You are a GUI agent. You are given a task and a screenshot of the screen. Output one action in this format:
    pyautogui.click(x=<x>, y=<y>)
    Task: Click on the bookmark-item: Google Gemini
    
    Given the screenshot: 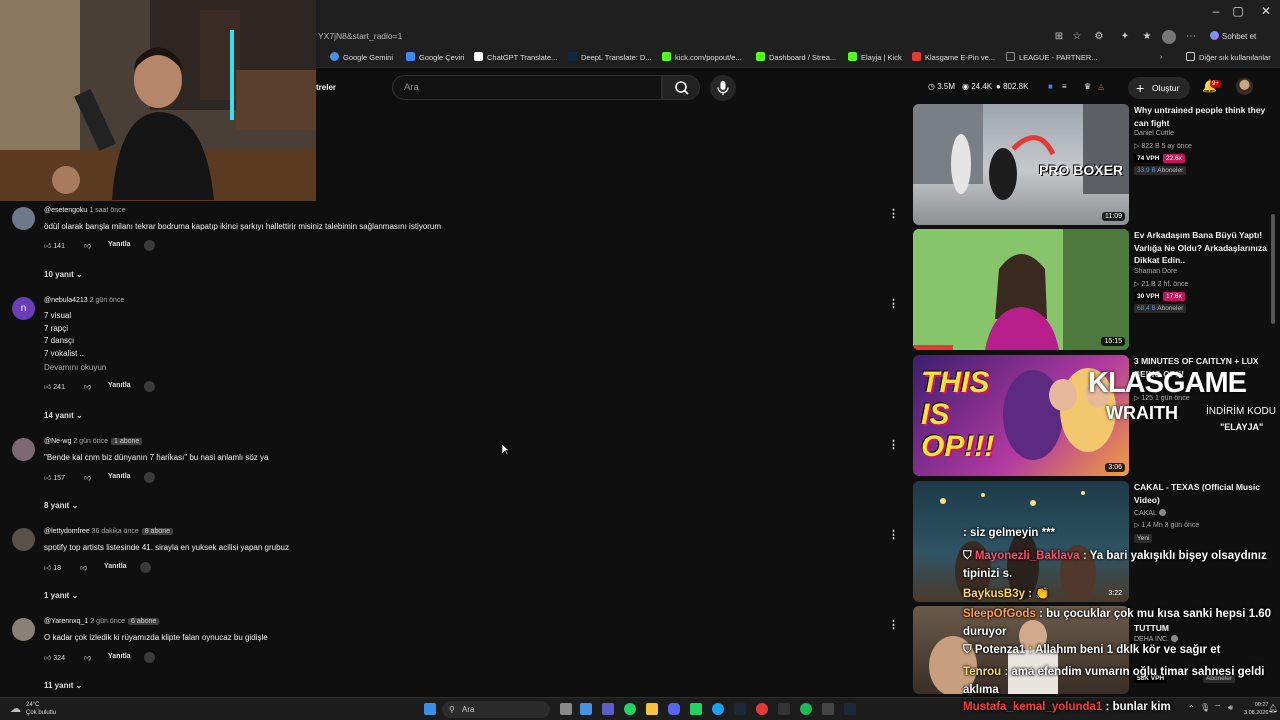 What is the action you would take?
    pyautogui.click(x=361, y=57)
    